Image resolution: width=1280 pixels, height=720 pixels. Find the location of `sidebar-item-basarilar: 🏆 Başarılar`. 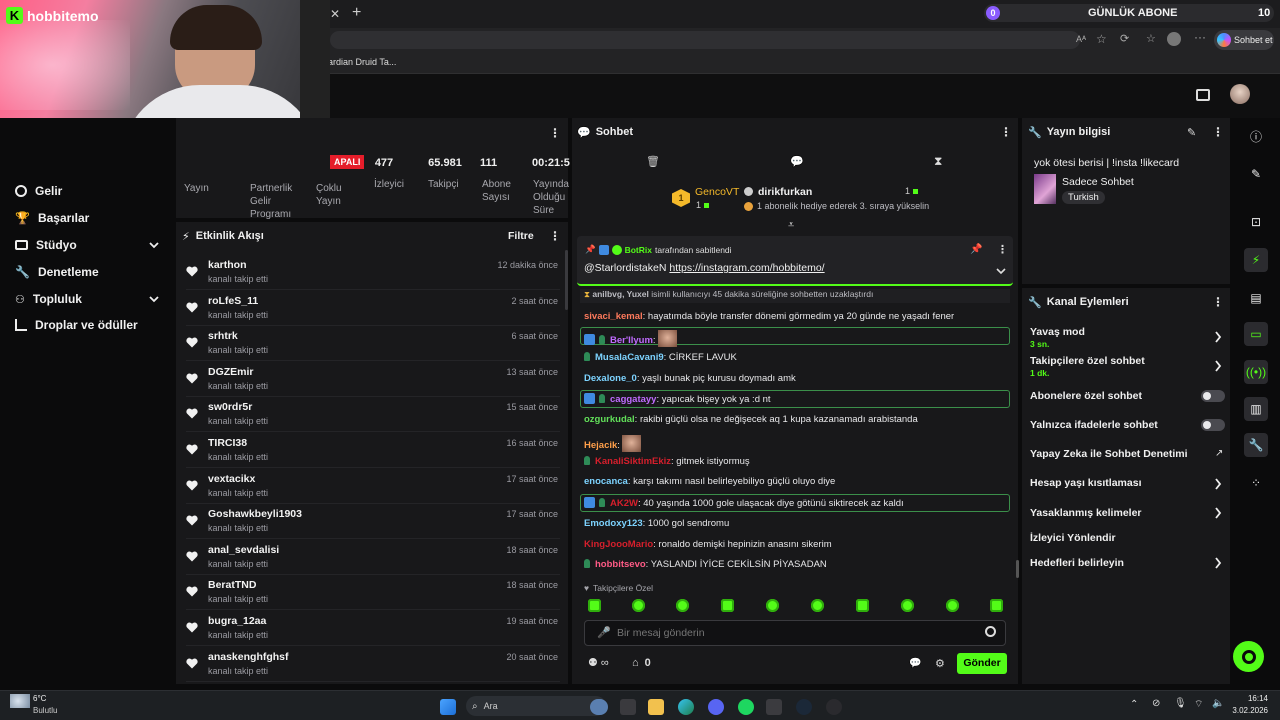

sidebar-item-basarilar: 🏆 Başarılar is located at coordinates (90, 218).